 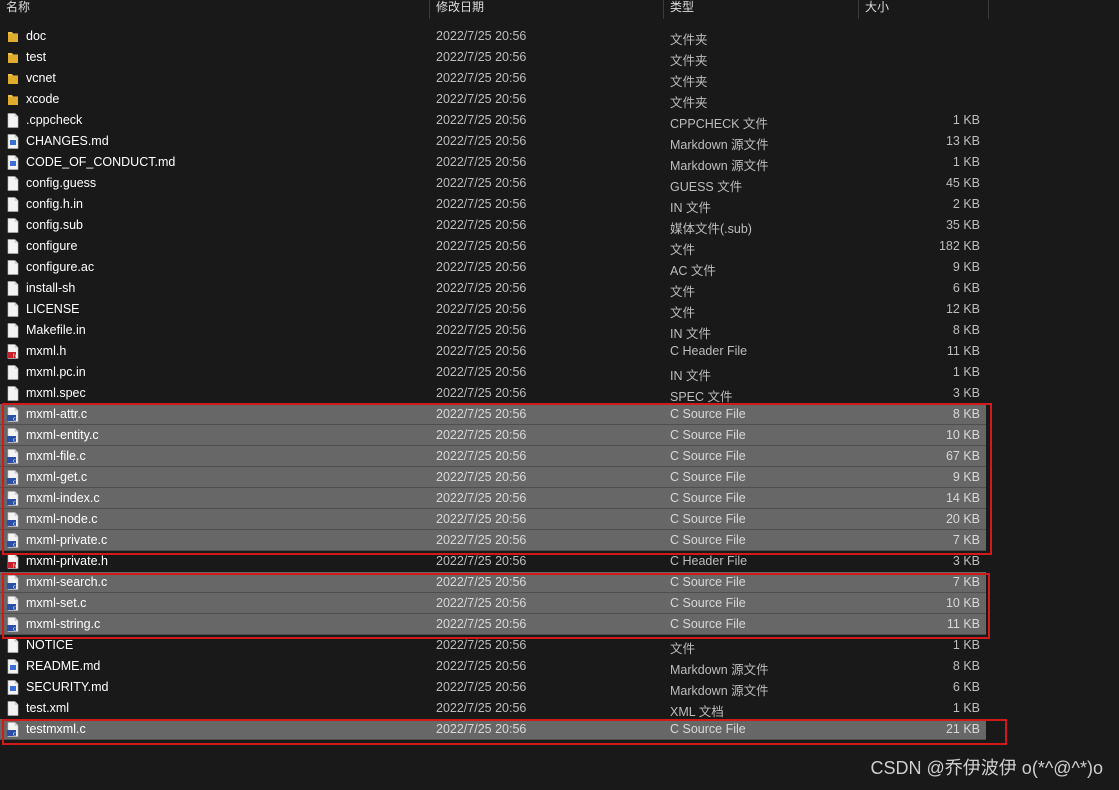 I want to click on file-type: C Header File, so click(x=709, y=351).